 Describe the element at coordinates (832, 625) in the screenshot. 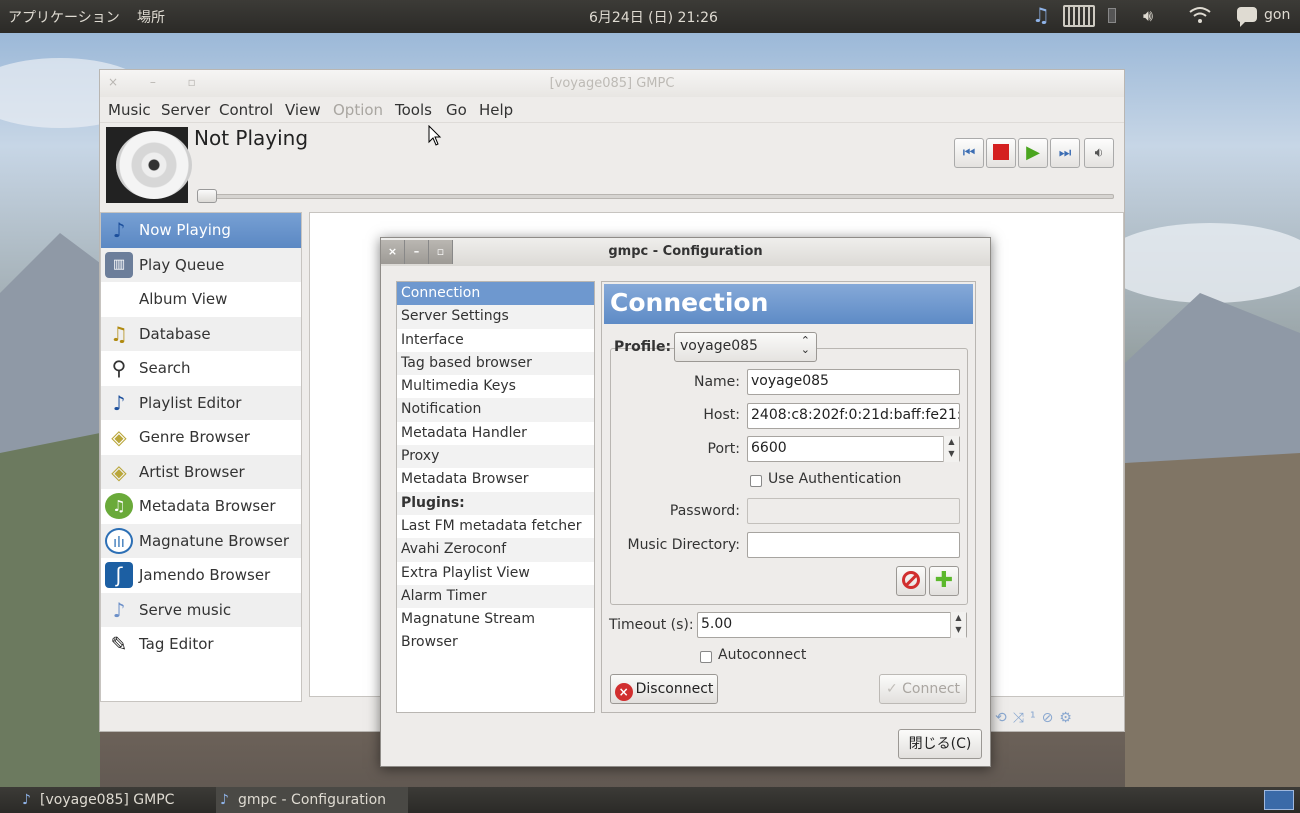

I see `timeout-field: 5.00` at that location.